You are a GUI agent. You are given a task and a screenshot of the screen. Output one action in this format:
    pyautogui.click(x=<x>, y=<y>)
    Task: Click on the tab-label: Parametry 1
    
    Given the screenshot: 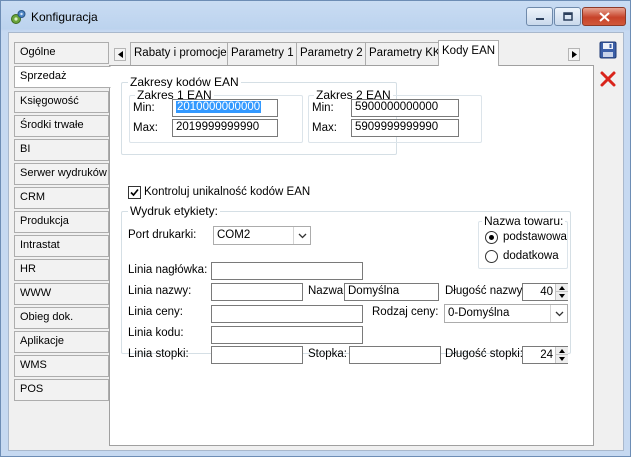 What is the action you would take?
    pyautogui.click(x=262, y=53)
    